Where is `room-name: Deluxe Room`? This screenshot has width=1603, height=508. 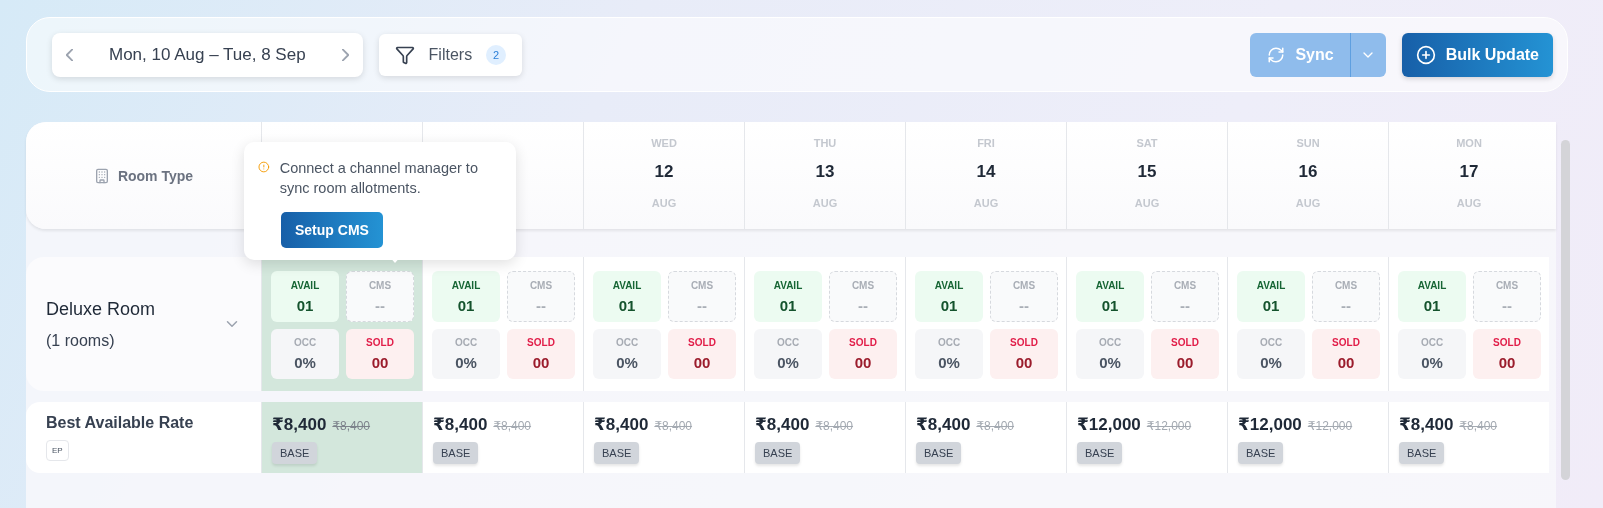 room-name: Deluxe Room is located at coordinates (101, 309).